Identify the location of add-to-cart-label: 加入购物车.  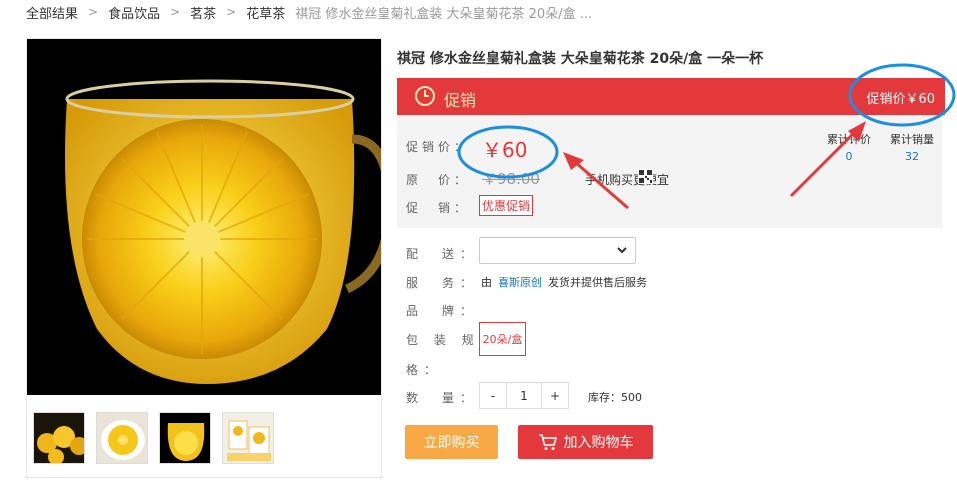
(598, 443).